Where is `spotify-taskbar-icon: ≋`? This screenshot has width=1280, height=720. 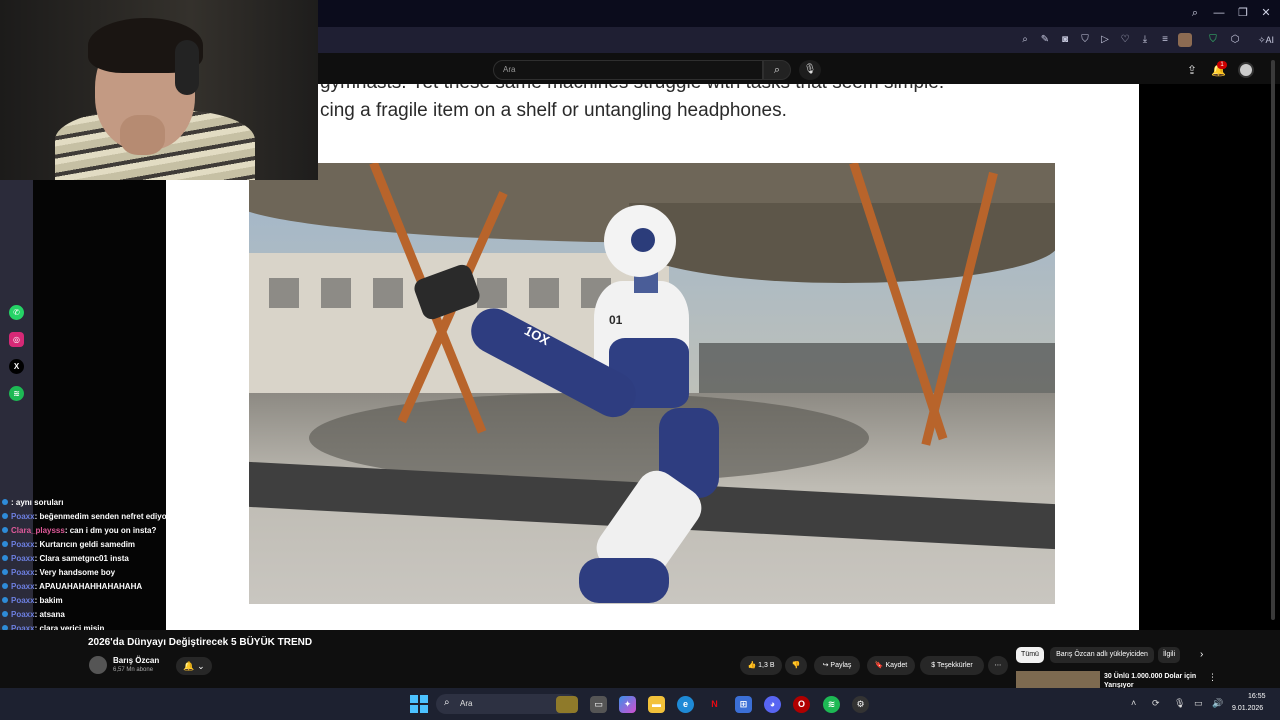 spotify-taskbar-icon: ≋ is located at coordinates (831, 704).